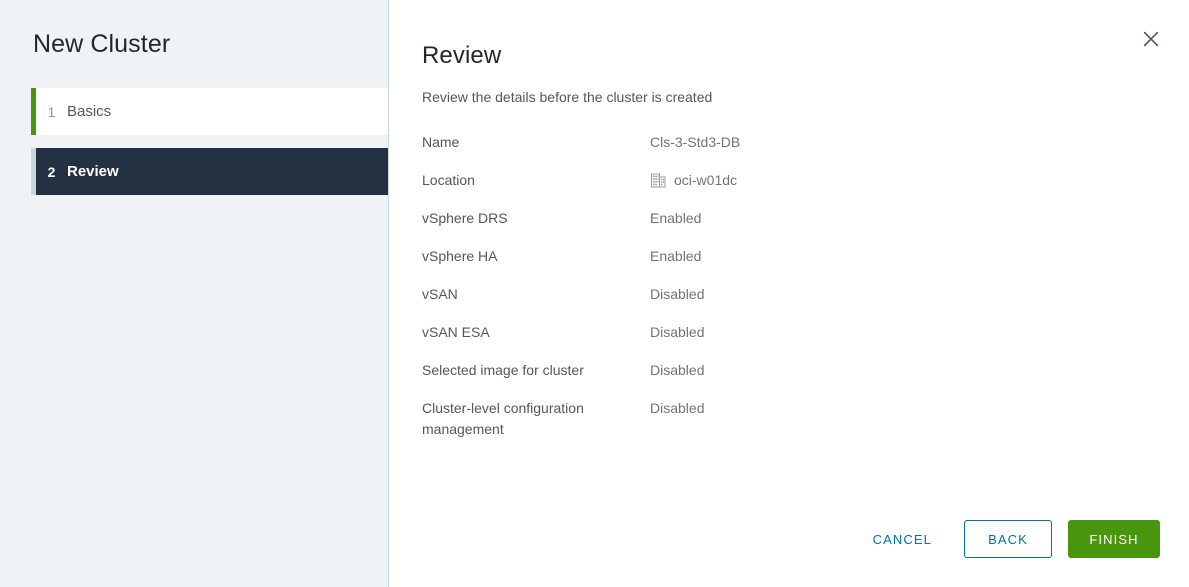 This screenshot has width=1189, height=587. What do you see at coordinates (89, 111) in the screenshot?
I see `step-label: Basics` at bounding box center [89, 111].